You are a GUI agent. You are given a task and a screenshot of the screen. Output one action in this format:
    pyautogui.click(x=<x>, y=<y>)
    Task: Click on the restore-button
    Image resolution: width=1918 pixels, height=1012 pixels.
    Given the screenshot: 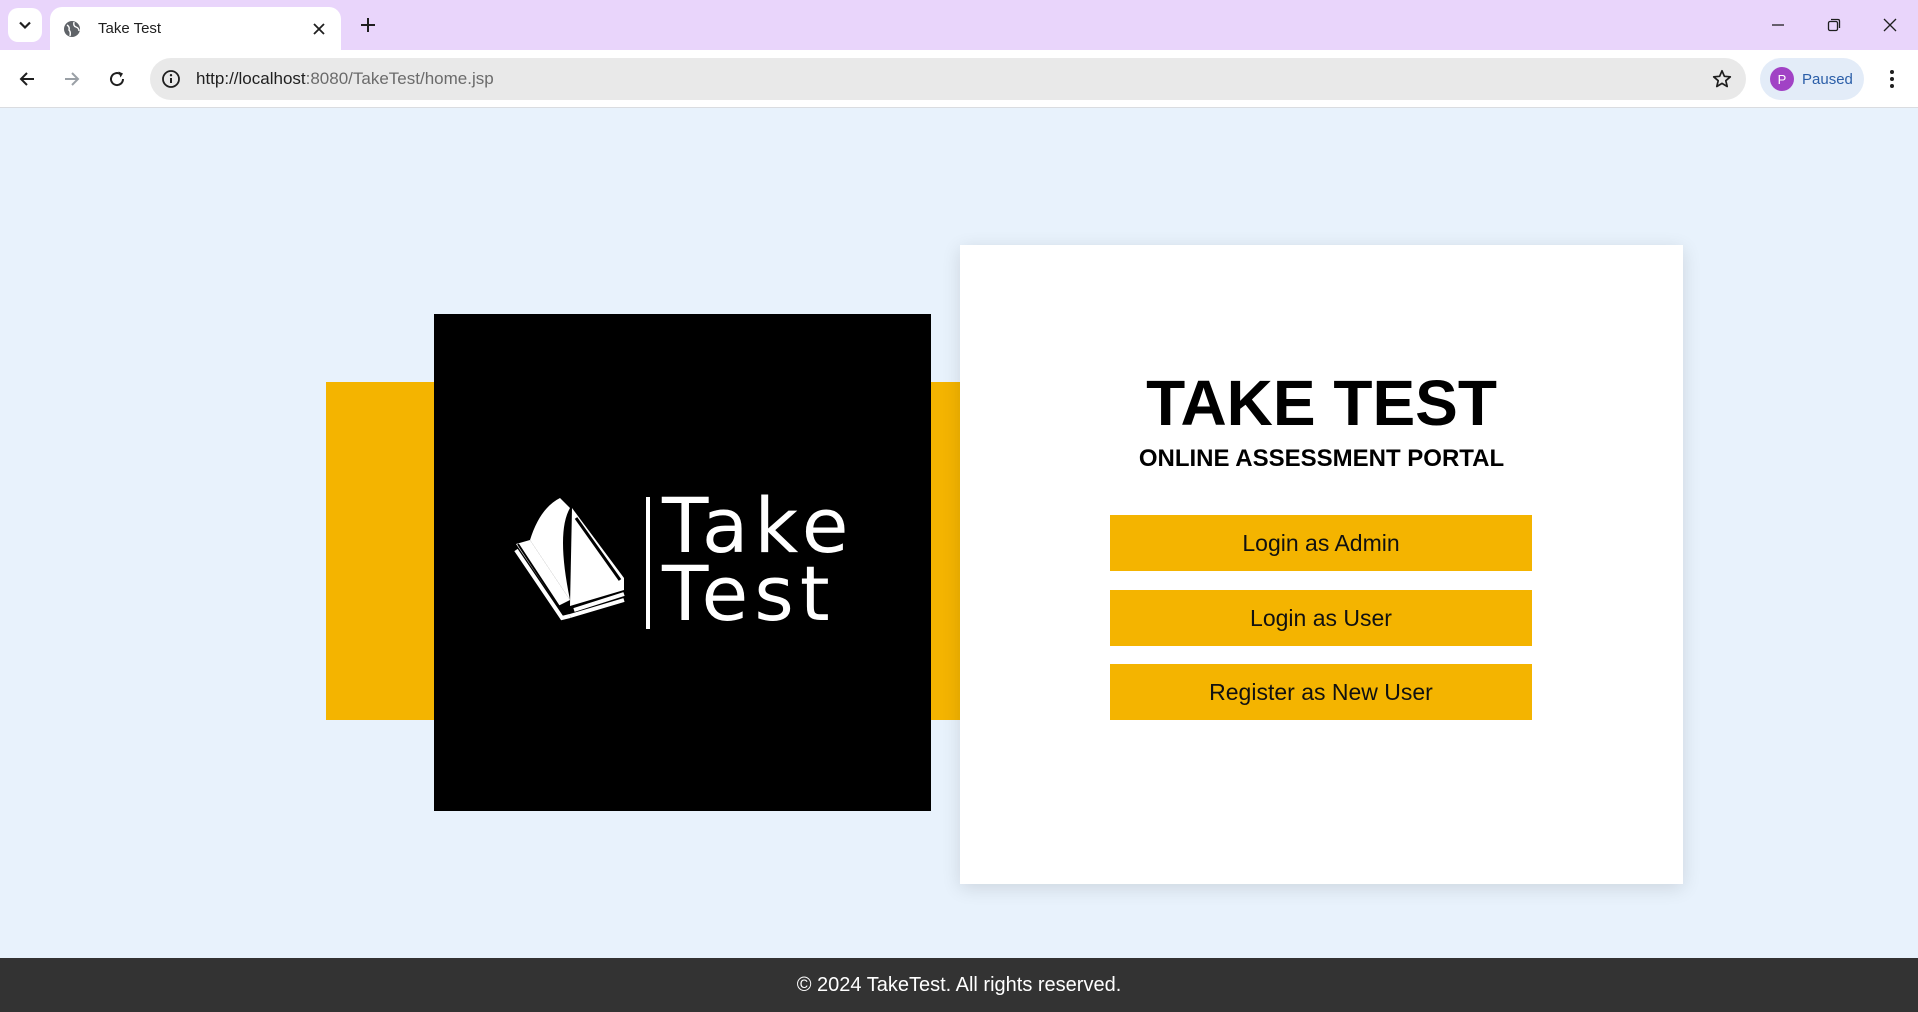 What is the action you would take?
    pyautogui.click(x=1834, y=25)
    